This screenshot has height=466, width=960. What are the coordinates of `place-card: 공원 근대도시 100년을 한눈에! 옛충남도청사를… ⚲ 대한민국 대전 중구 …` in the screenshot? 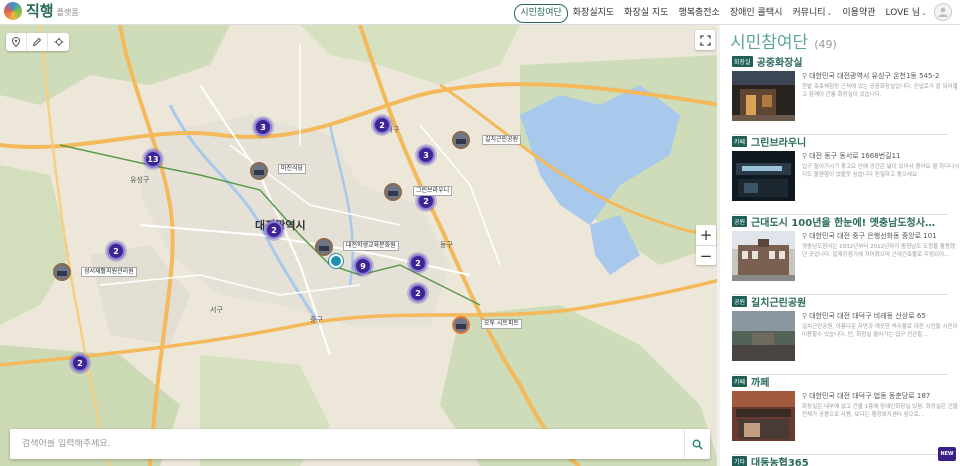 It's located at (846, 254).